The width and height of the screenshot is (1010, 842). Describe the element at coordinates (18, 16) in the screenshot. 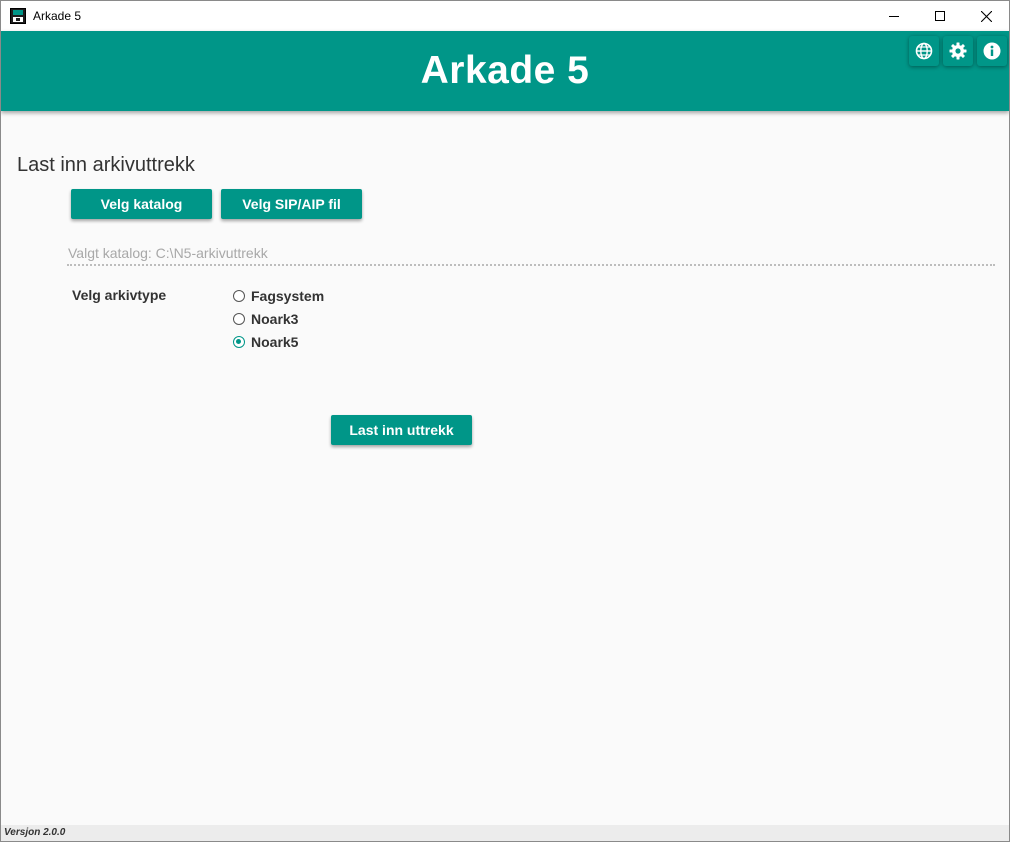

I see `app-icon` at that location.